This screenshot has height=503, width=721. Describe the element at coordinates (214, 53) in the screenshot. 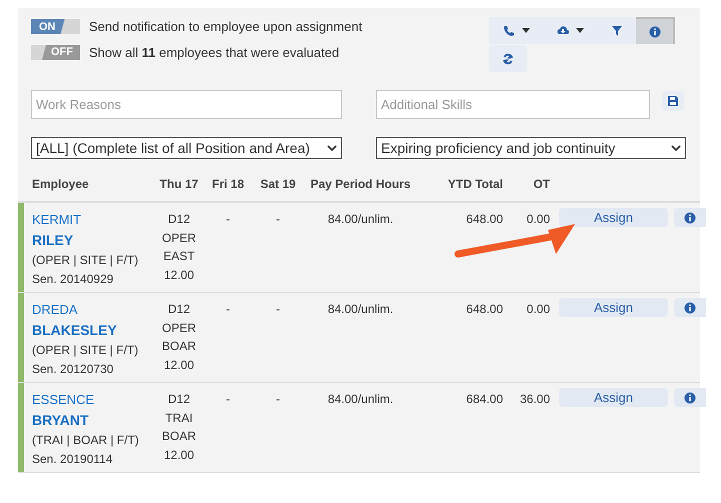

I see `toggle-label: Show all 11 employees that were evaluated` at that location.